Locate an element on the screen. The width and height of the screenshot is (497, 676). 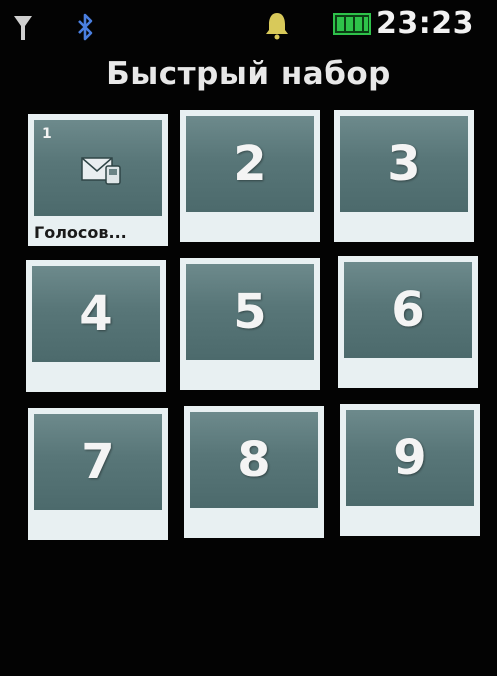
tile-number: 7 is located at coordinates (98, 462).